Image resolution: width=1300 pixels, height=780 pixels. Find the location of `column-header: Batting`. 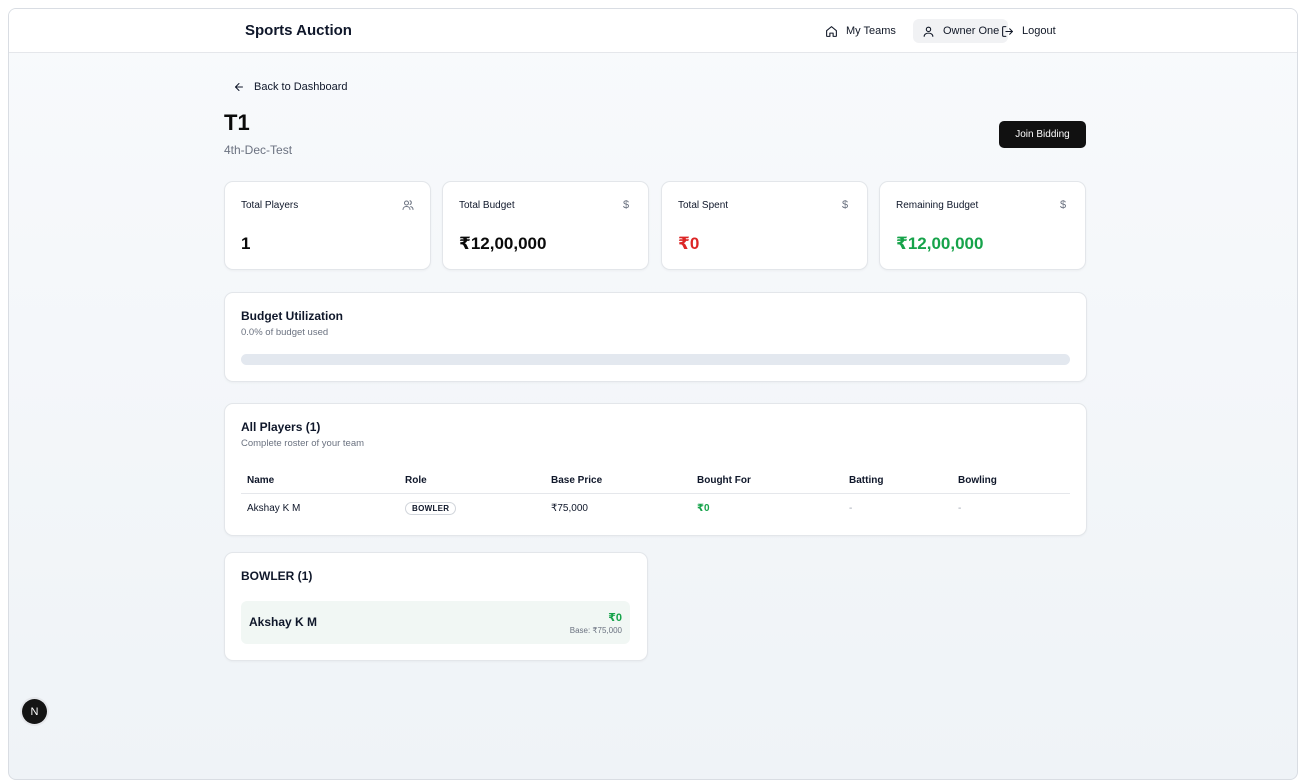

column-header: Batting is located at coordinates (866, 480).